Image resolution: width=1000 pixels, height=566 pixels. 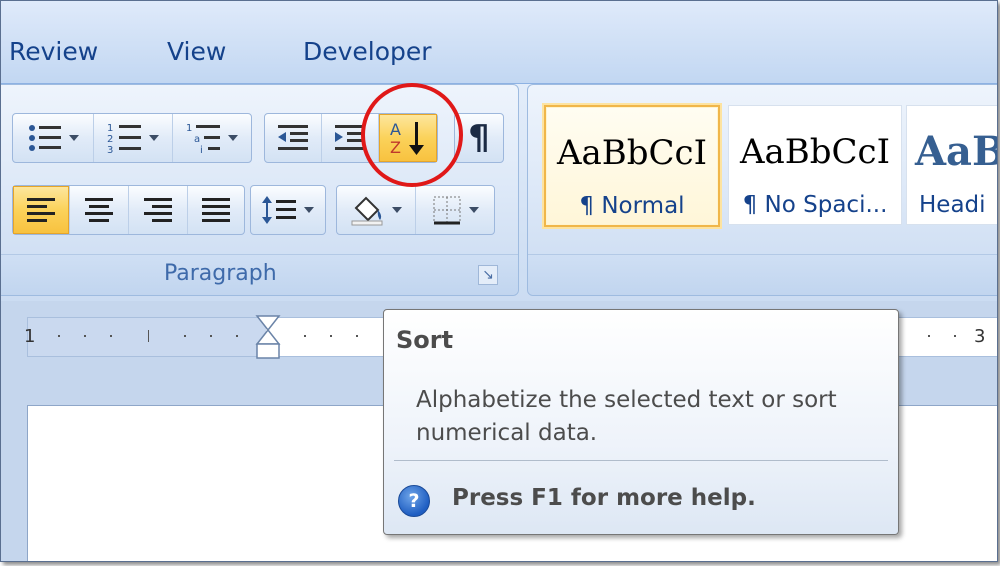 I want to click on multilevel-list-button: 1 a i, so click(x=212, y=138).